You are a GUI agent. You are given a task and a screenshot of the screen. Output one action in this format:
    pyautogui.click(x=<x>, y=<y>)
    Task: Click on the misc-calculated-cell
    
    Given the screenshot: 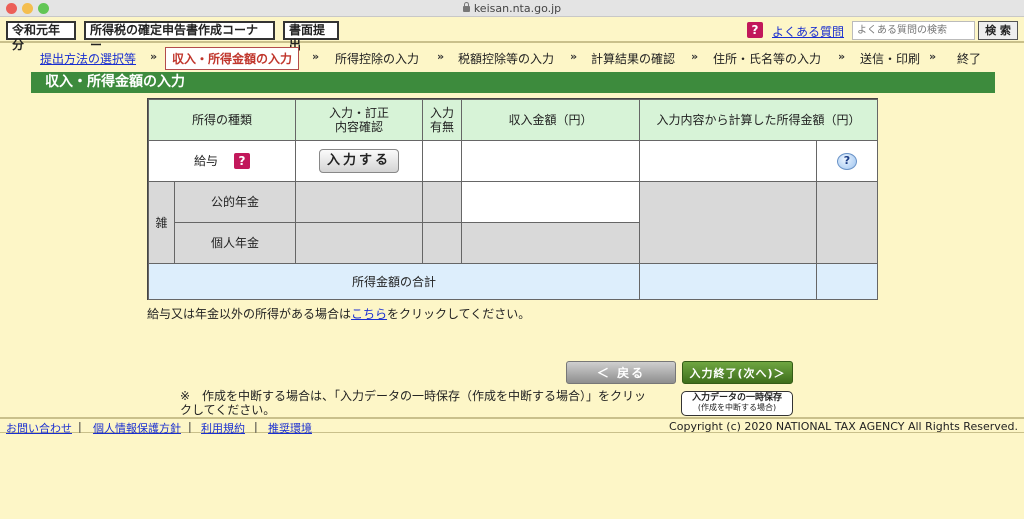 What is the action you would take?
    pyautogui.click(x=728, y=222)
    